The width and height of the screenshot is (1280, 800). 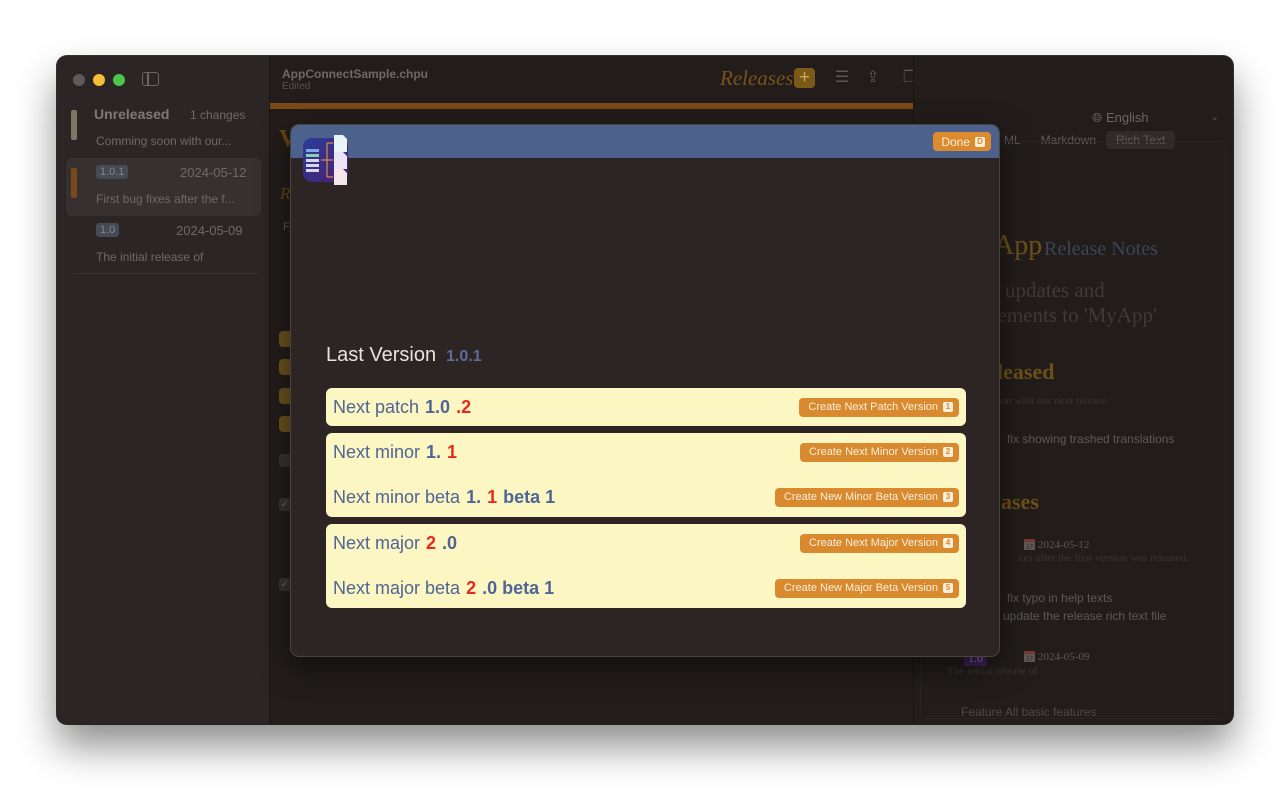 I want to click on zoom-window-button, so click(x=119, y=80).